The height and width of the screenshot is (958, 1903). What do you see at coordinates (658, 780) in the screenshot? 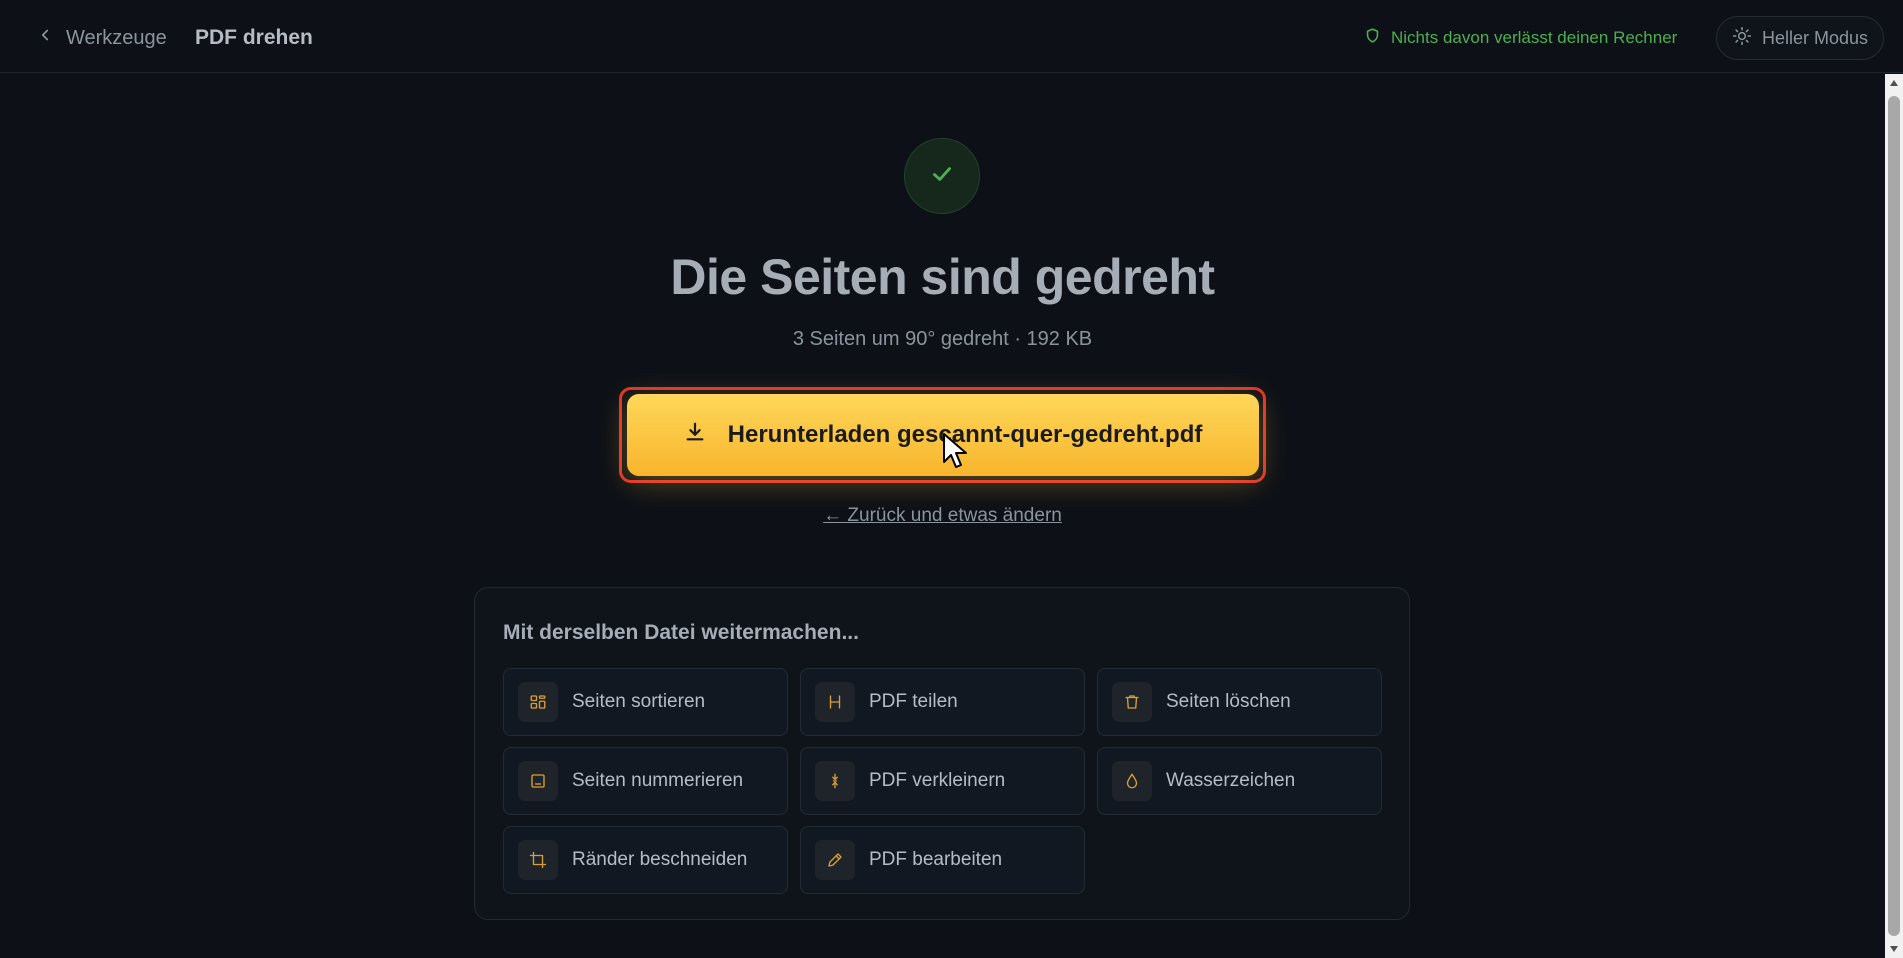
I see `tool-label: Seiten nummerieren` at bounding box center [658, 780].